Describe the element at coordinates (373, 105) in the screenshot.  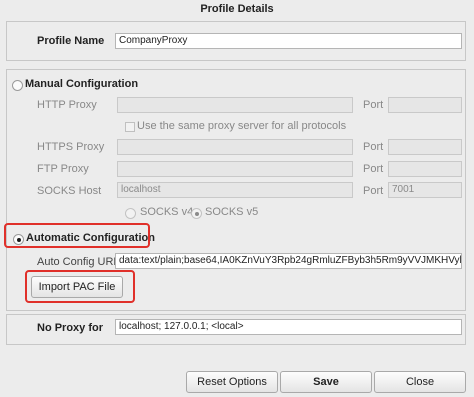
I see `http-port-label: Port` at that location.